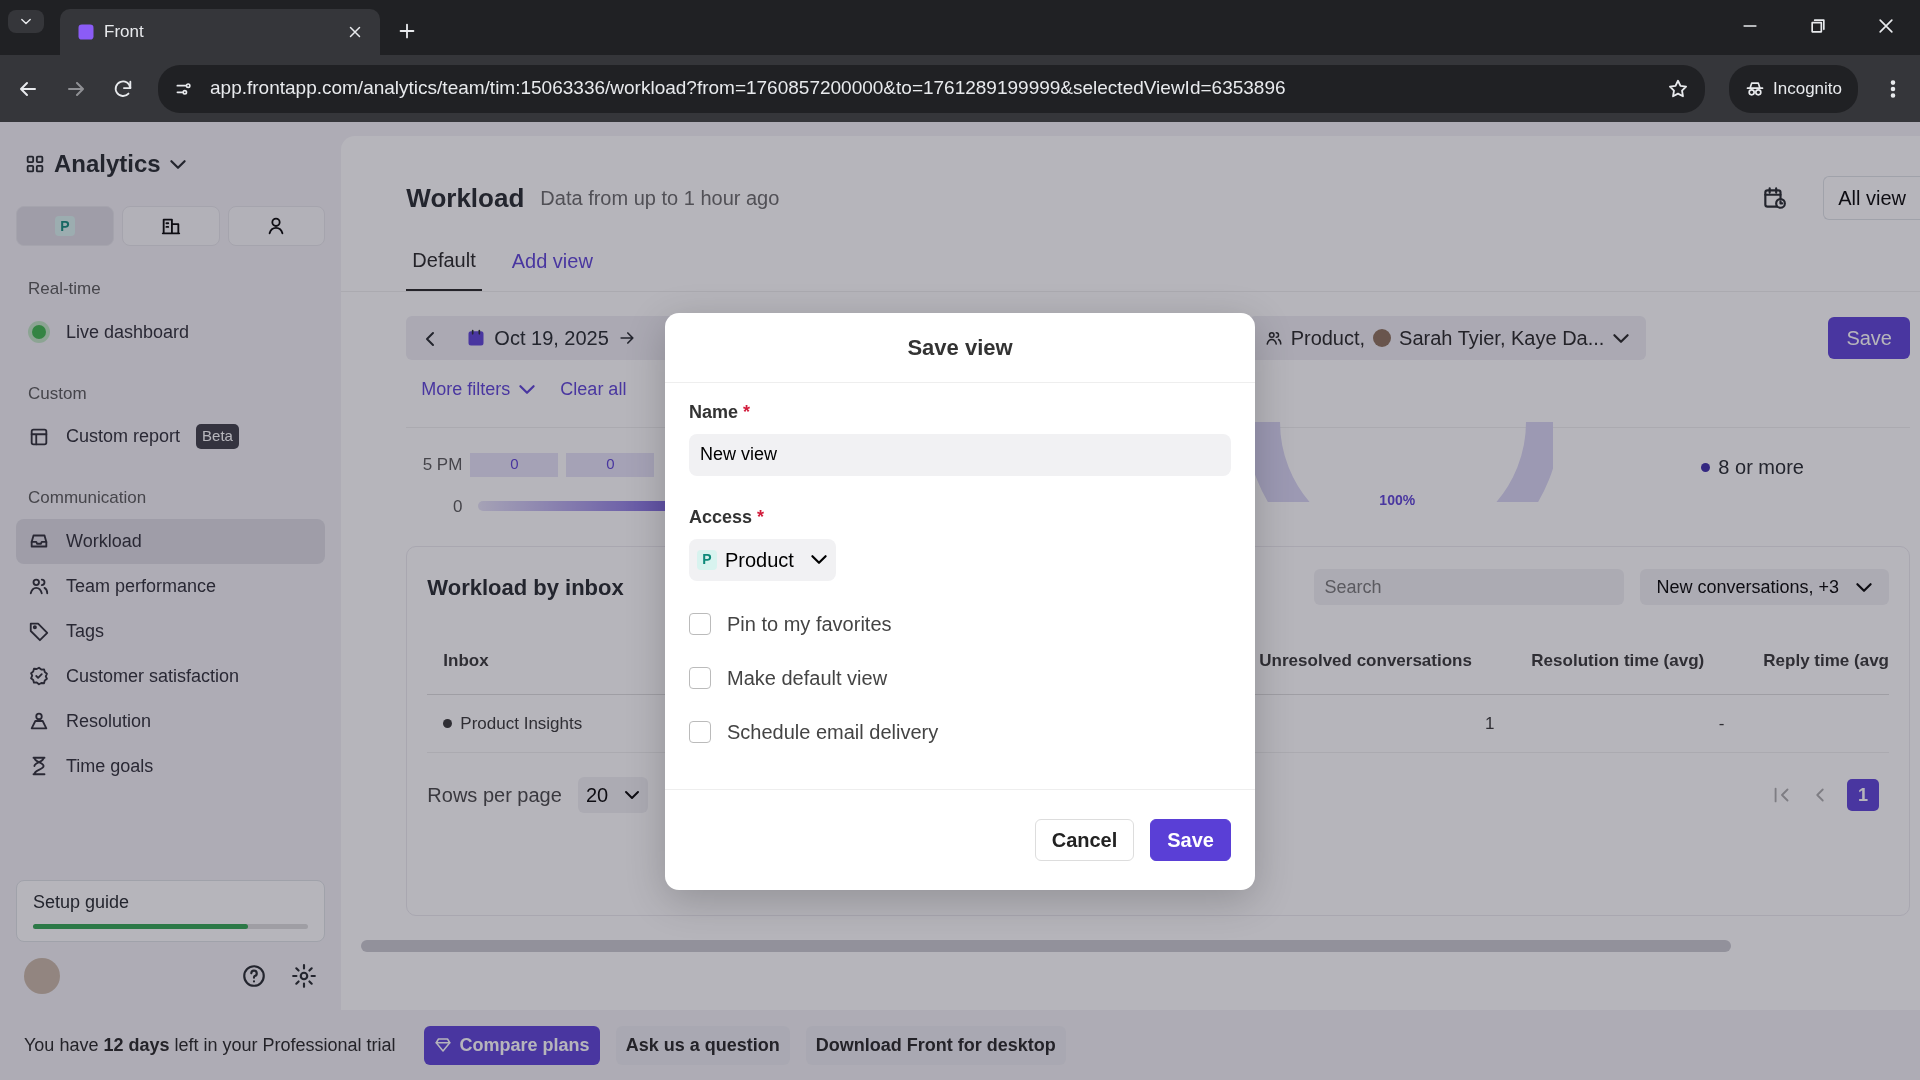 This screenshot has height=1080, width=1920. What do you see at coordinates (1871, 198) in the screenshot?
I see `all-views-button: All view` at bounding box center [1871, 198].